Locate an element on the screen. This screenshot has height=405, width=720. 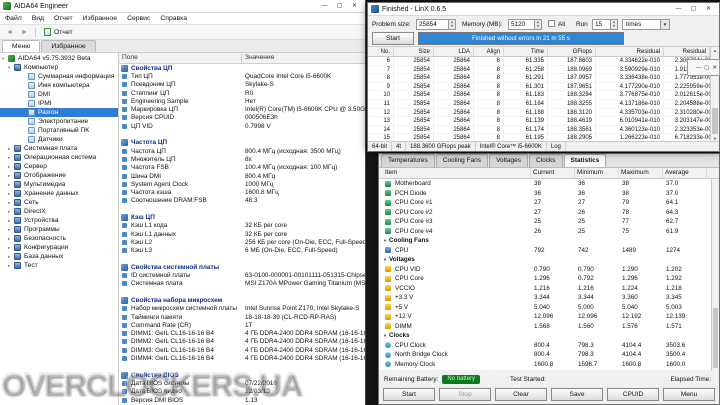
clear-button: Clear is located at coordinates (521, 394).